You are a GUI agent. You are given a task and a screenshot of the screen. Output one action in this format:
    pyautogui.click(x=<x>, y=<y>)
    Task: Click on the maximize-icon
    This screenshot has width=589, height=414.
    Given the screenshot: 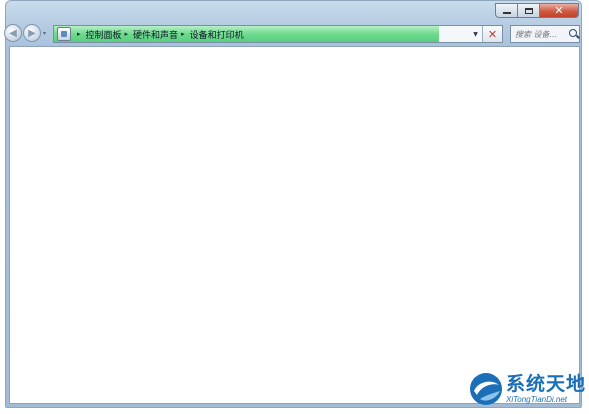 What is the action you would take?
    pyautogui.click(x=528, y=10)
    